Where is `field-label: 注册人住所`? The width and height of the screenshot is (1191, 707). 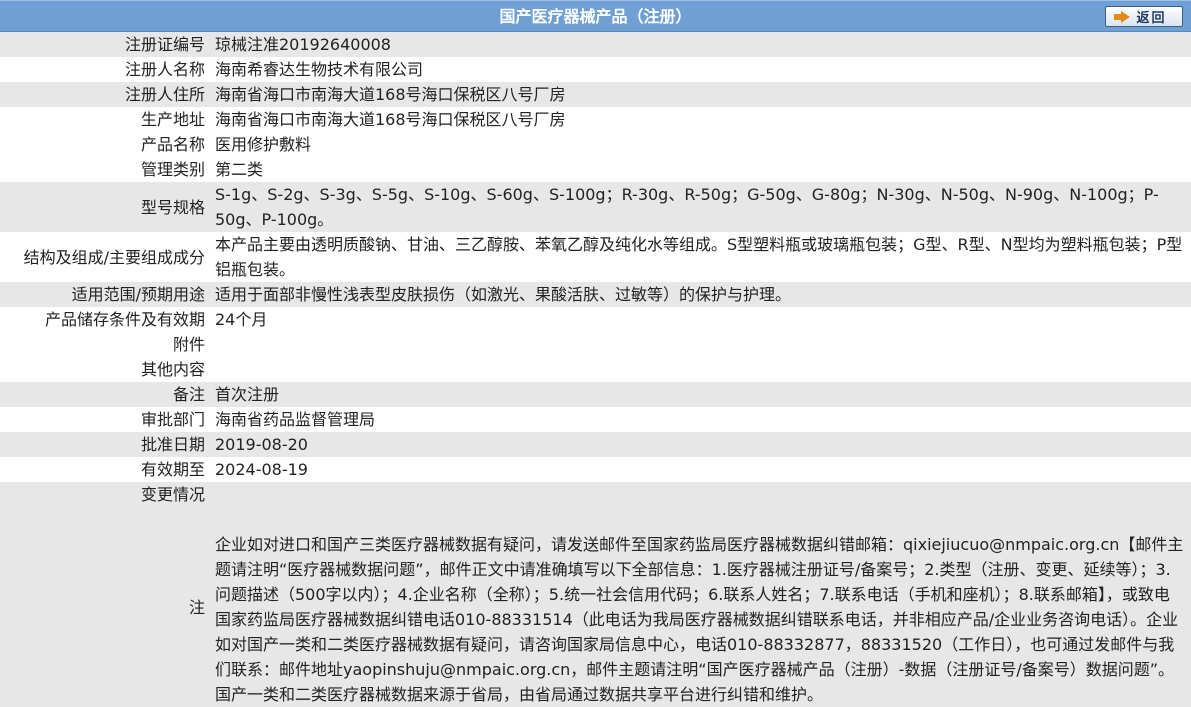 field-label: 注册人住所 is located at coordinates (105, 94).